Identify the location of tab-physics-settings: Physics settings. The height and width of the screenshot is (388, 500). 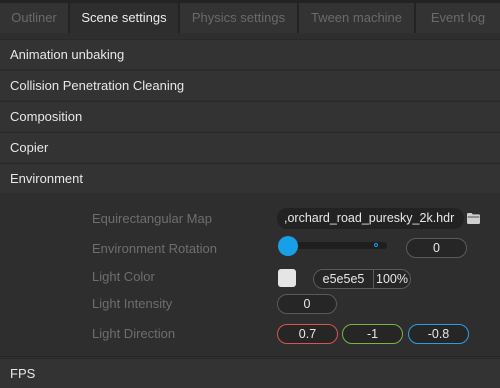
(238, 18).